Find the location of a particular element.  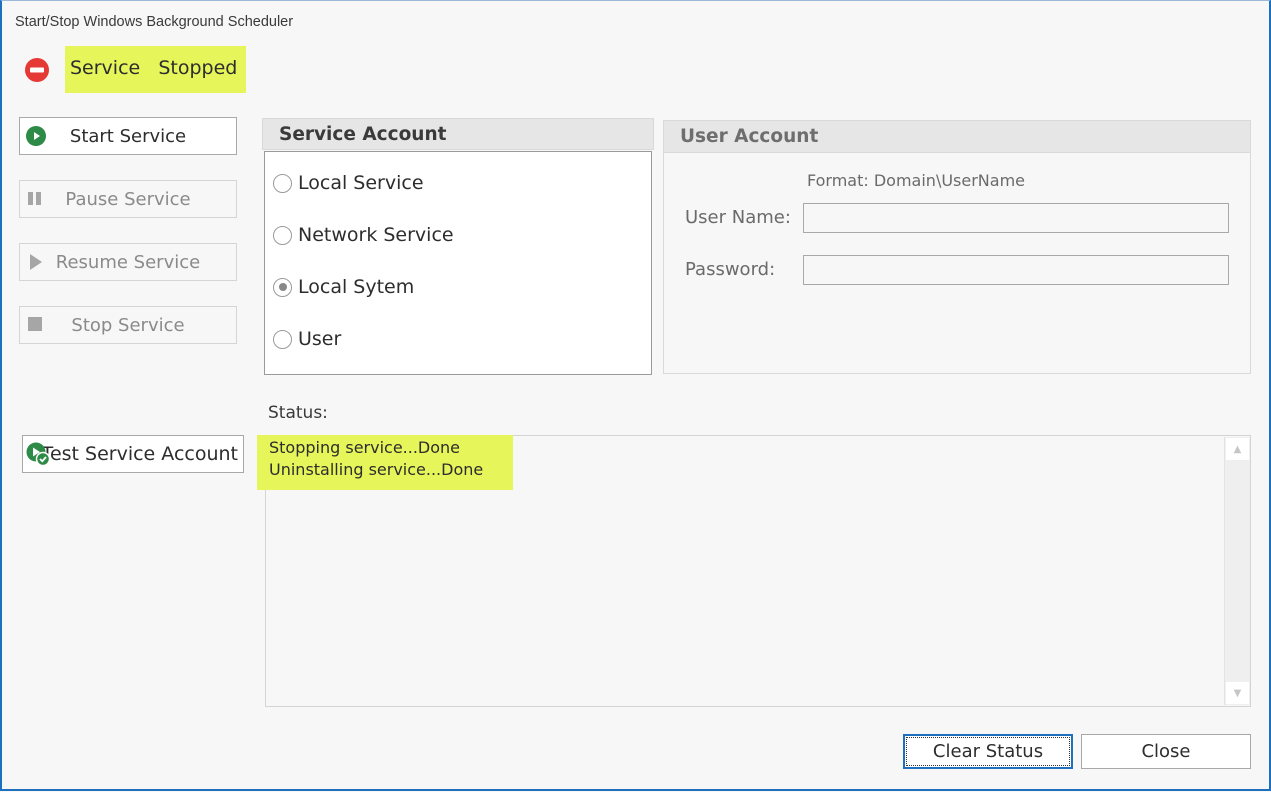

radio-local-service: Local Service is located at coordinates (348, 183).